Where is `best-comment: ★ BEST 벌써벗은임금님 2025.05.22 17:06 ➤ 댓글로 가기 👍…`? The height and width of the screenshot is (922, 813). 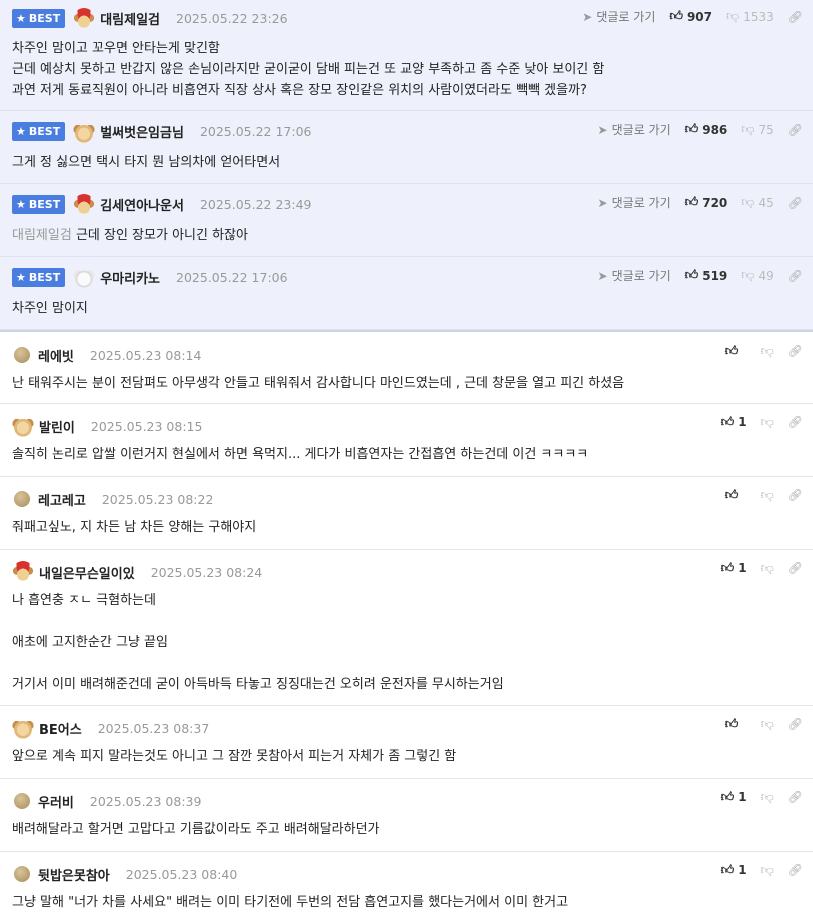 best-comment: ★ BEST 벌써벗은임금님 2025.05.22 17:06 ➤ 댓글로 가기 👍… is located at coordinates (406, 147).